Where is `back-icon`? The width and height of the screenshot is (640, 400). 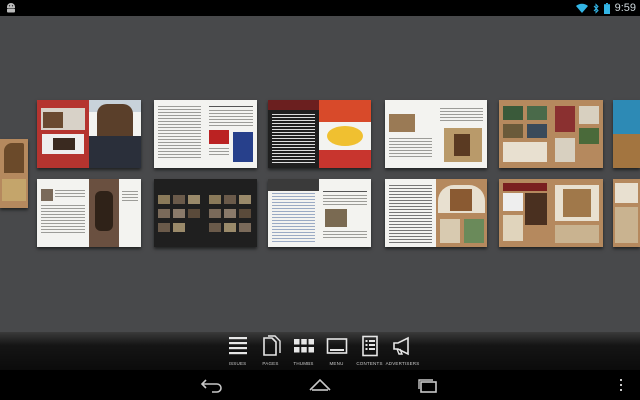
back-icon is located at coordinates (211, 386).